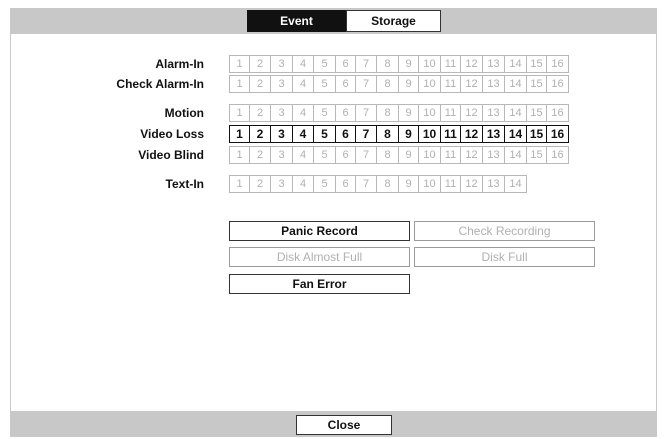  Describe the element at coordinates (296, 21) in the screenshot. I see `tab-event: Event` at that location.